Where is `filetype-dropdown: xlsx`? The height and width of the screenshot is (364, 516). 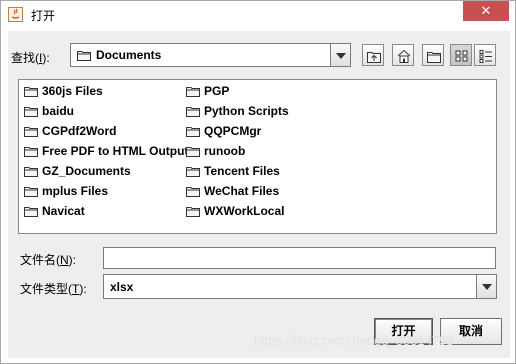 filetype-dropdown: xlsx is located at coordinates (300, 286).